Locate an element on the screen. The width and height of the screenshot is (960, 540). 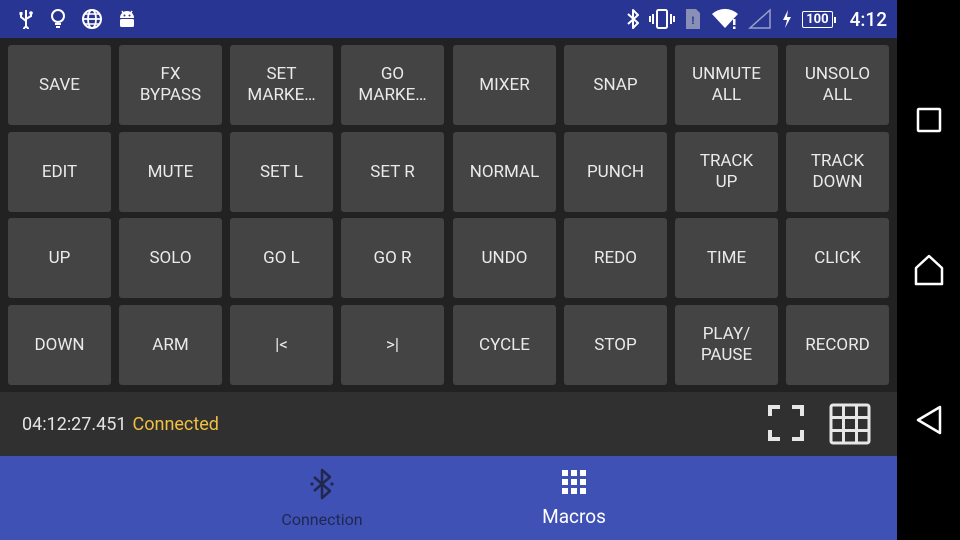
macro-button-label: NORMAL is located at coordinates (504, 171).